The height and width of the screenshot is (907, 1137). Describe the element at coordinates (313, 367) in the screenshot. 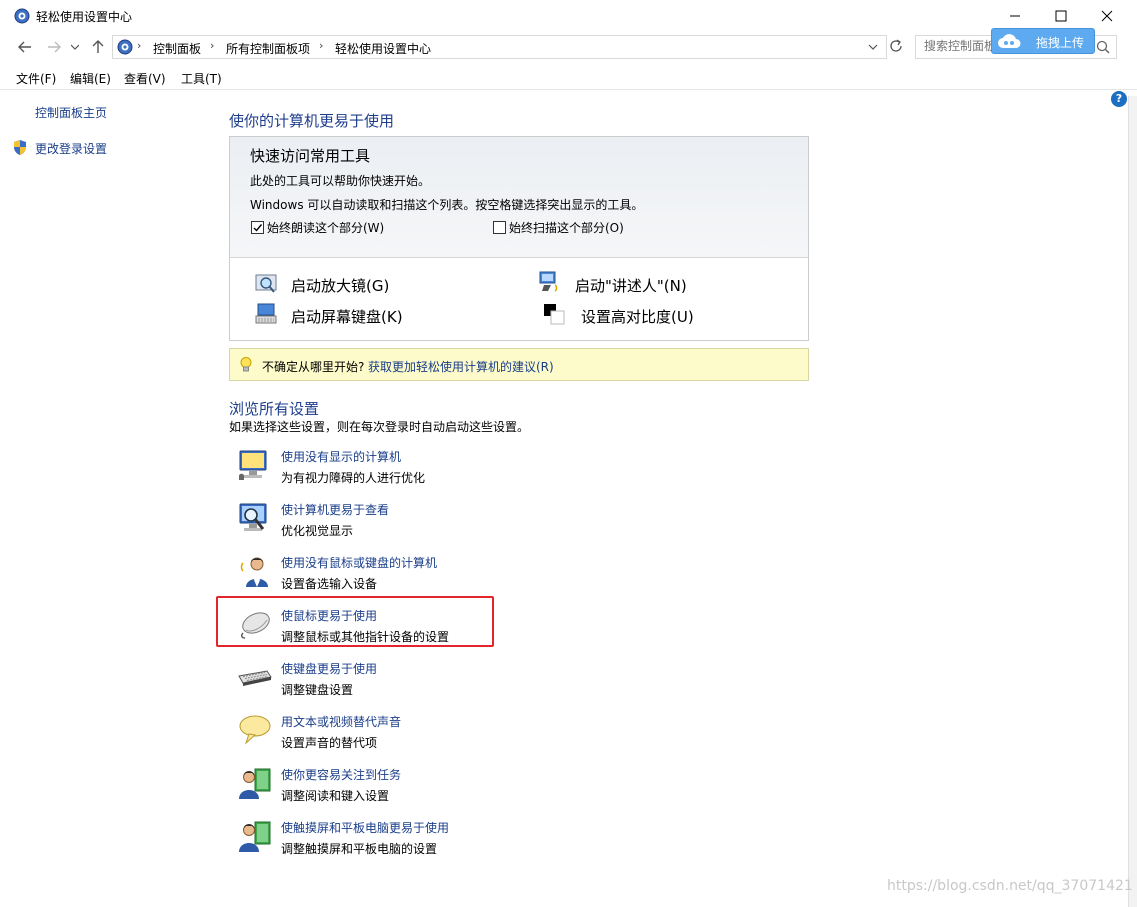

I see `tip-text: 不确定从哪里开始?` at that location.